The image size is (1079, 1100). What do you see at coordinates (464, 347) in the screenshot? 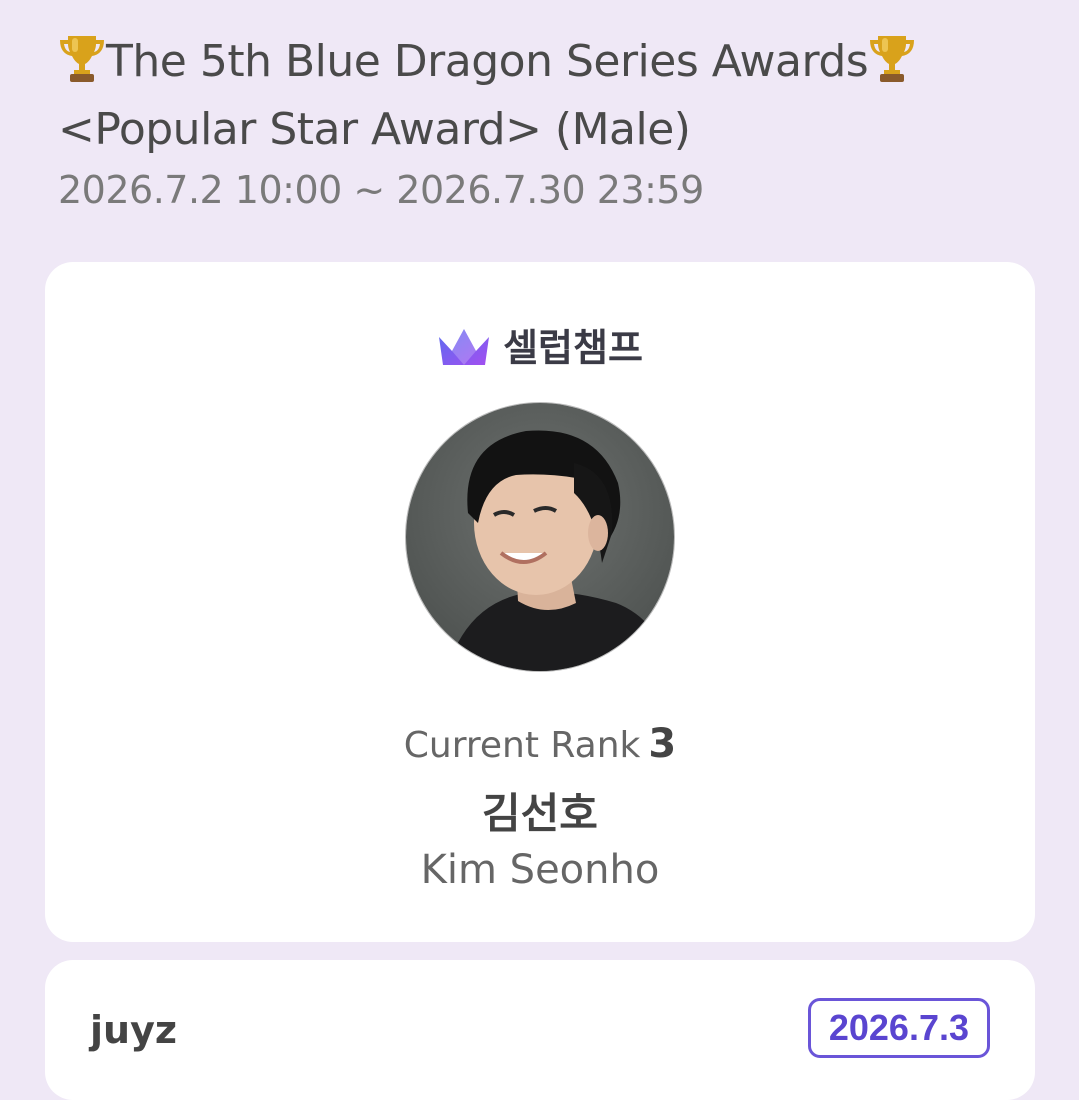
I see `crown-icon` at bounding box center [464, 347].